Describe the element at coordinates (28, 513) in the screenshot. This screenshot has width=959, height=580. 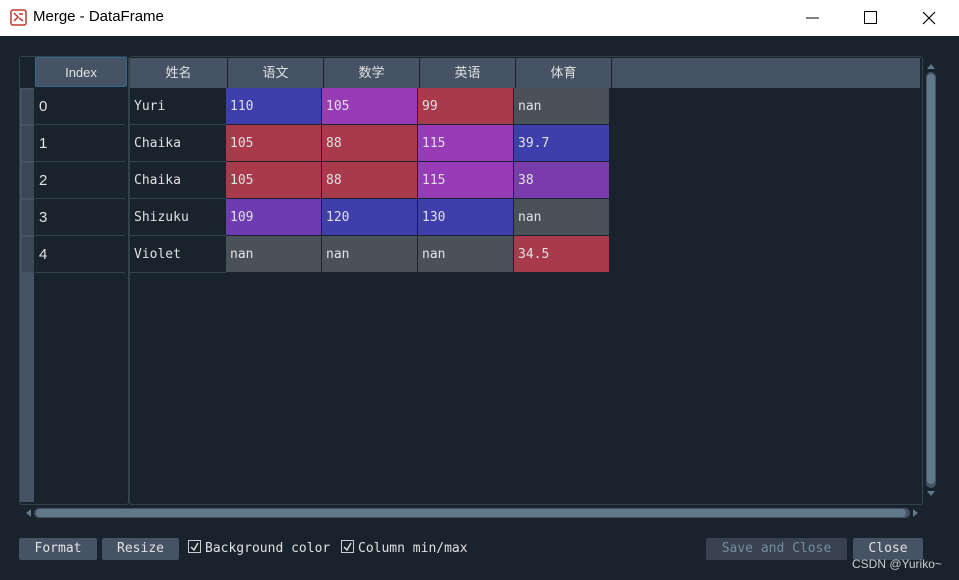
I see `scroll-left-icon` at that location.